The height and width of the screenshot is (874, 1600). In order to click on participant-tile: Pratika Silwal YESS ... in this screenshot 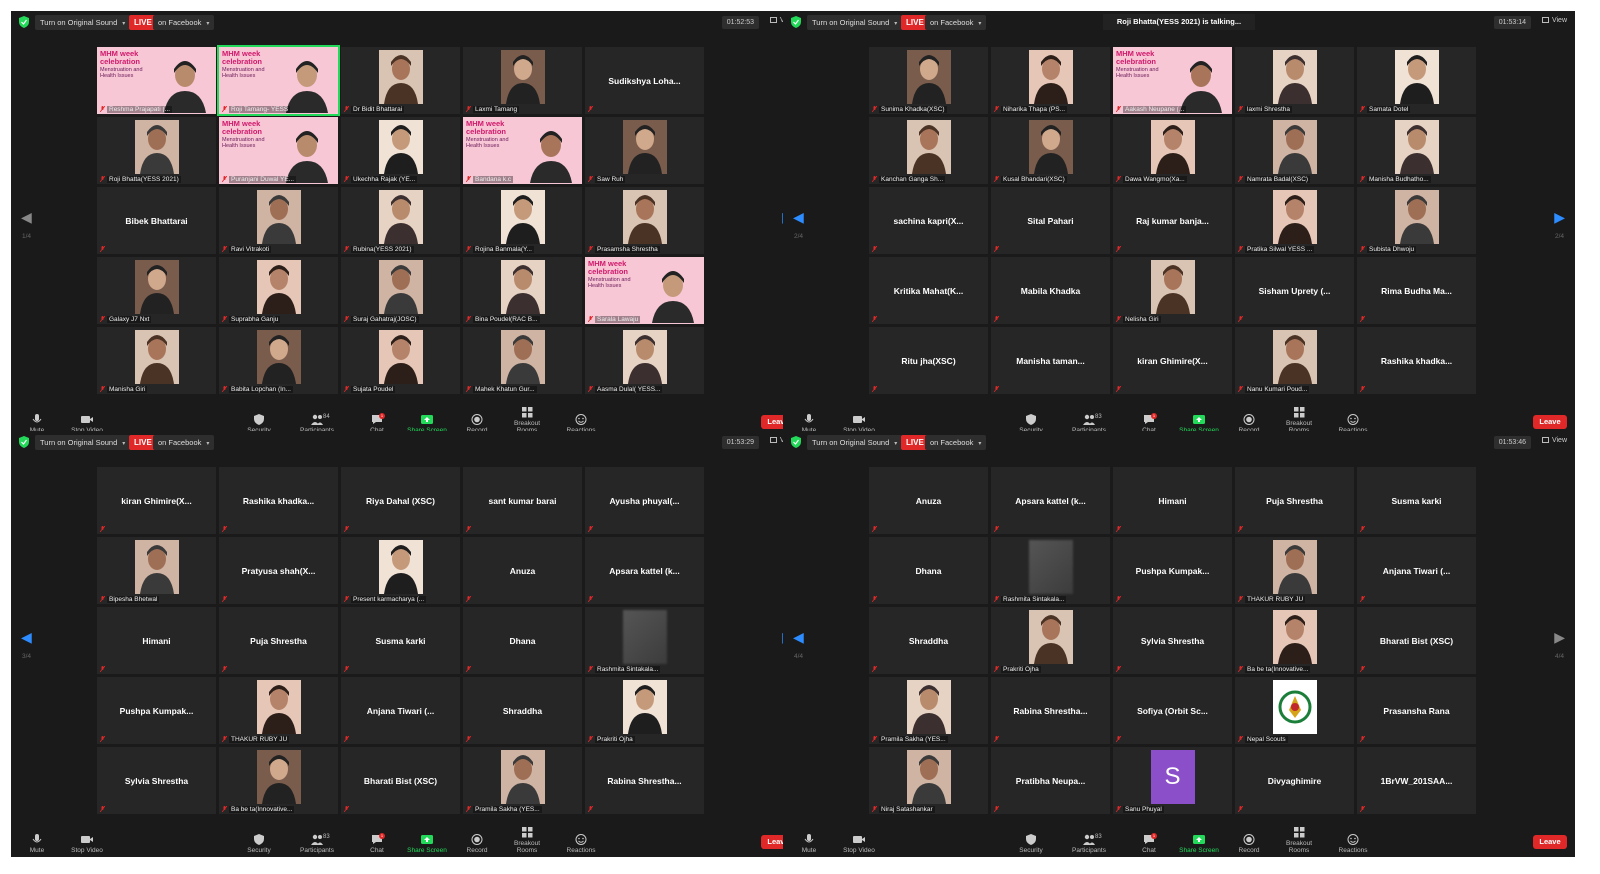, I will do `click(1294, 220)`.